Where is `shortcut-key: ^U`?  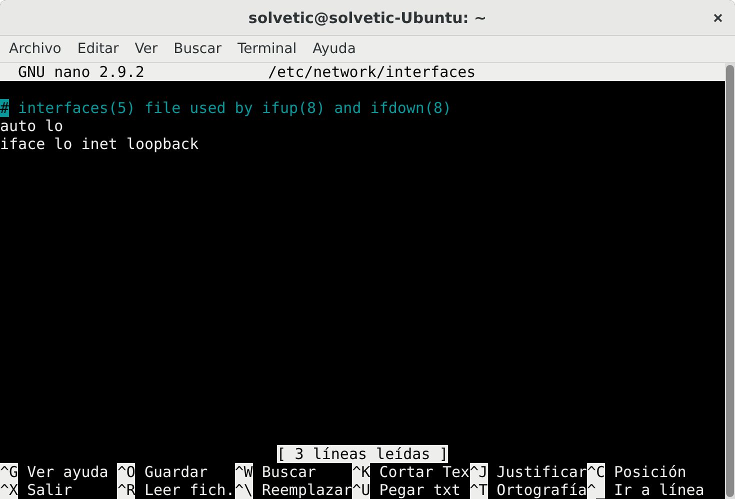 shortcut-key: ^U is located at coordinates (361, 489).